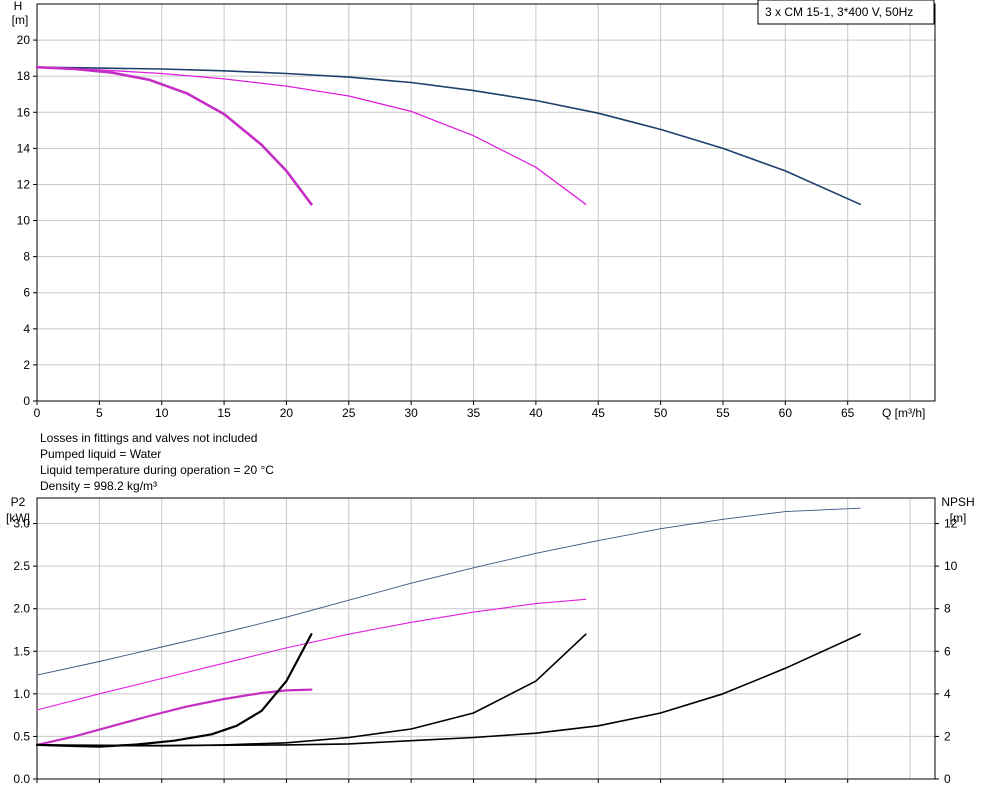  I want to click on x-tick-label: 10, so click(162, 413).